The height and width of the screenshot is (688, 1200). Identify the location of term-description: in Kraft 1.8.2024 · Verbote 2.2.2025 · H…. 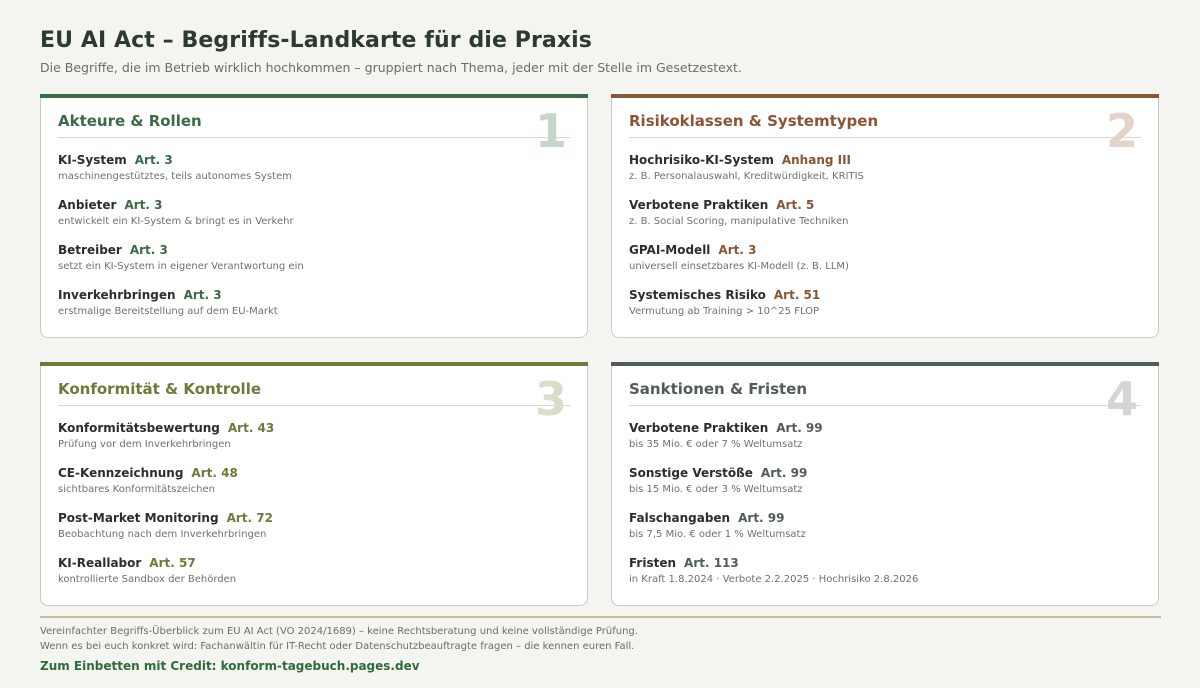
(774, 579).